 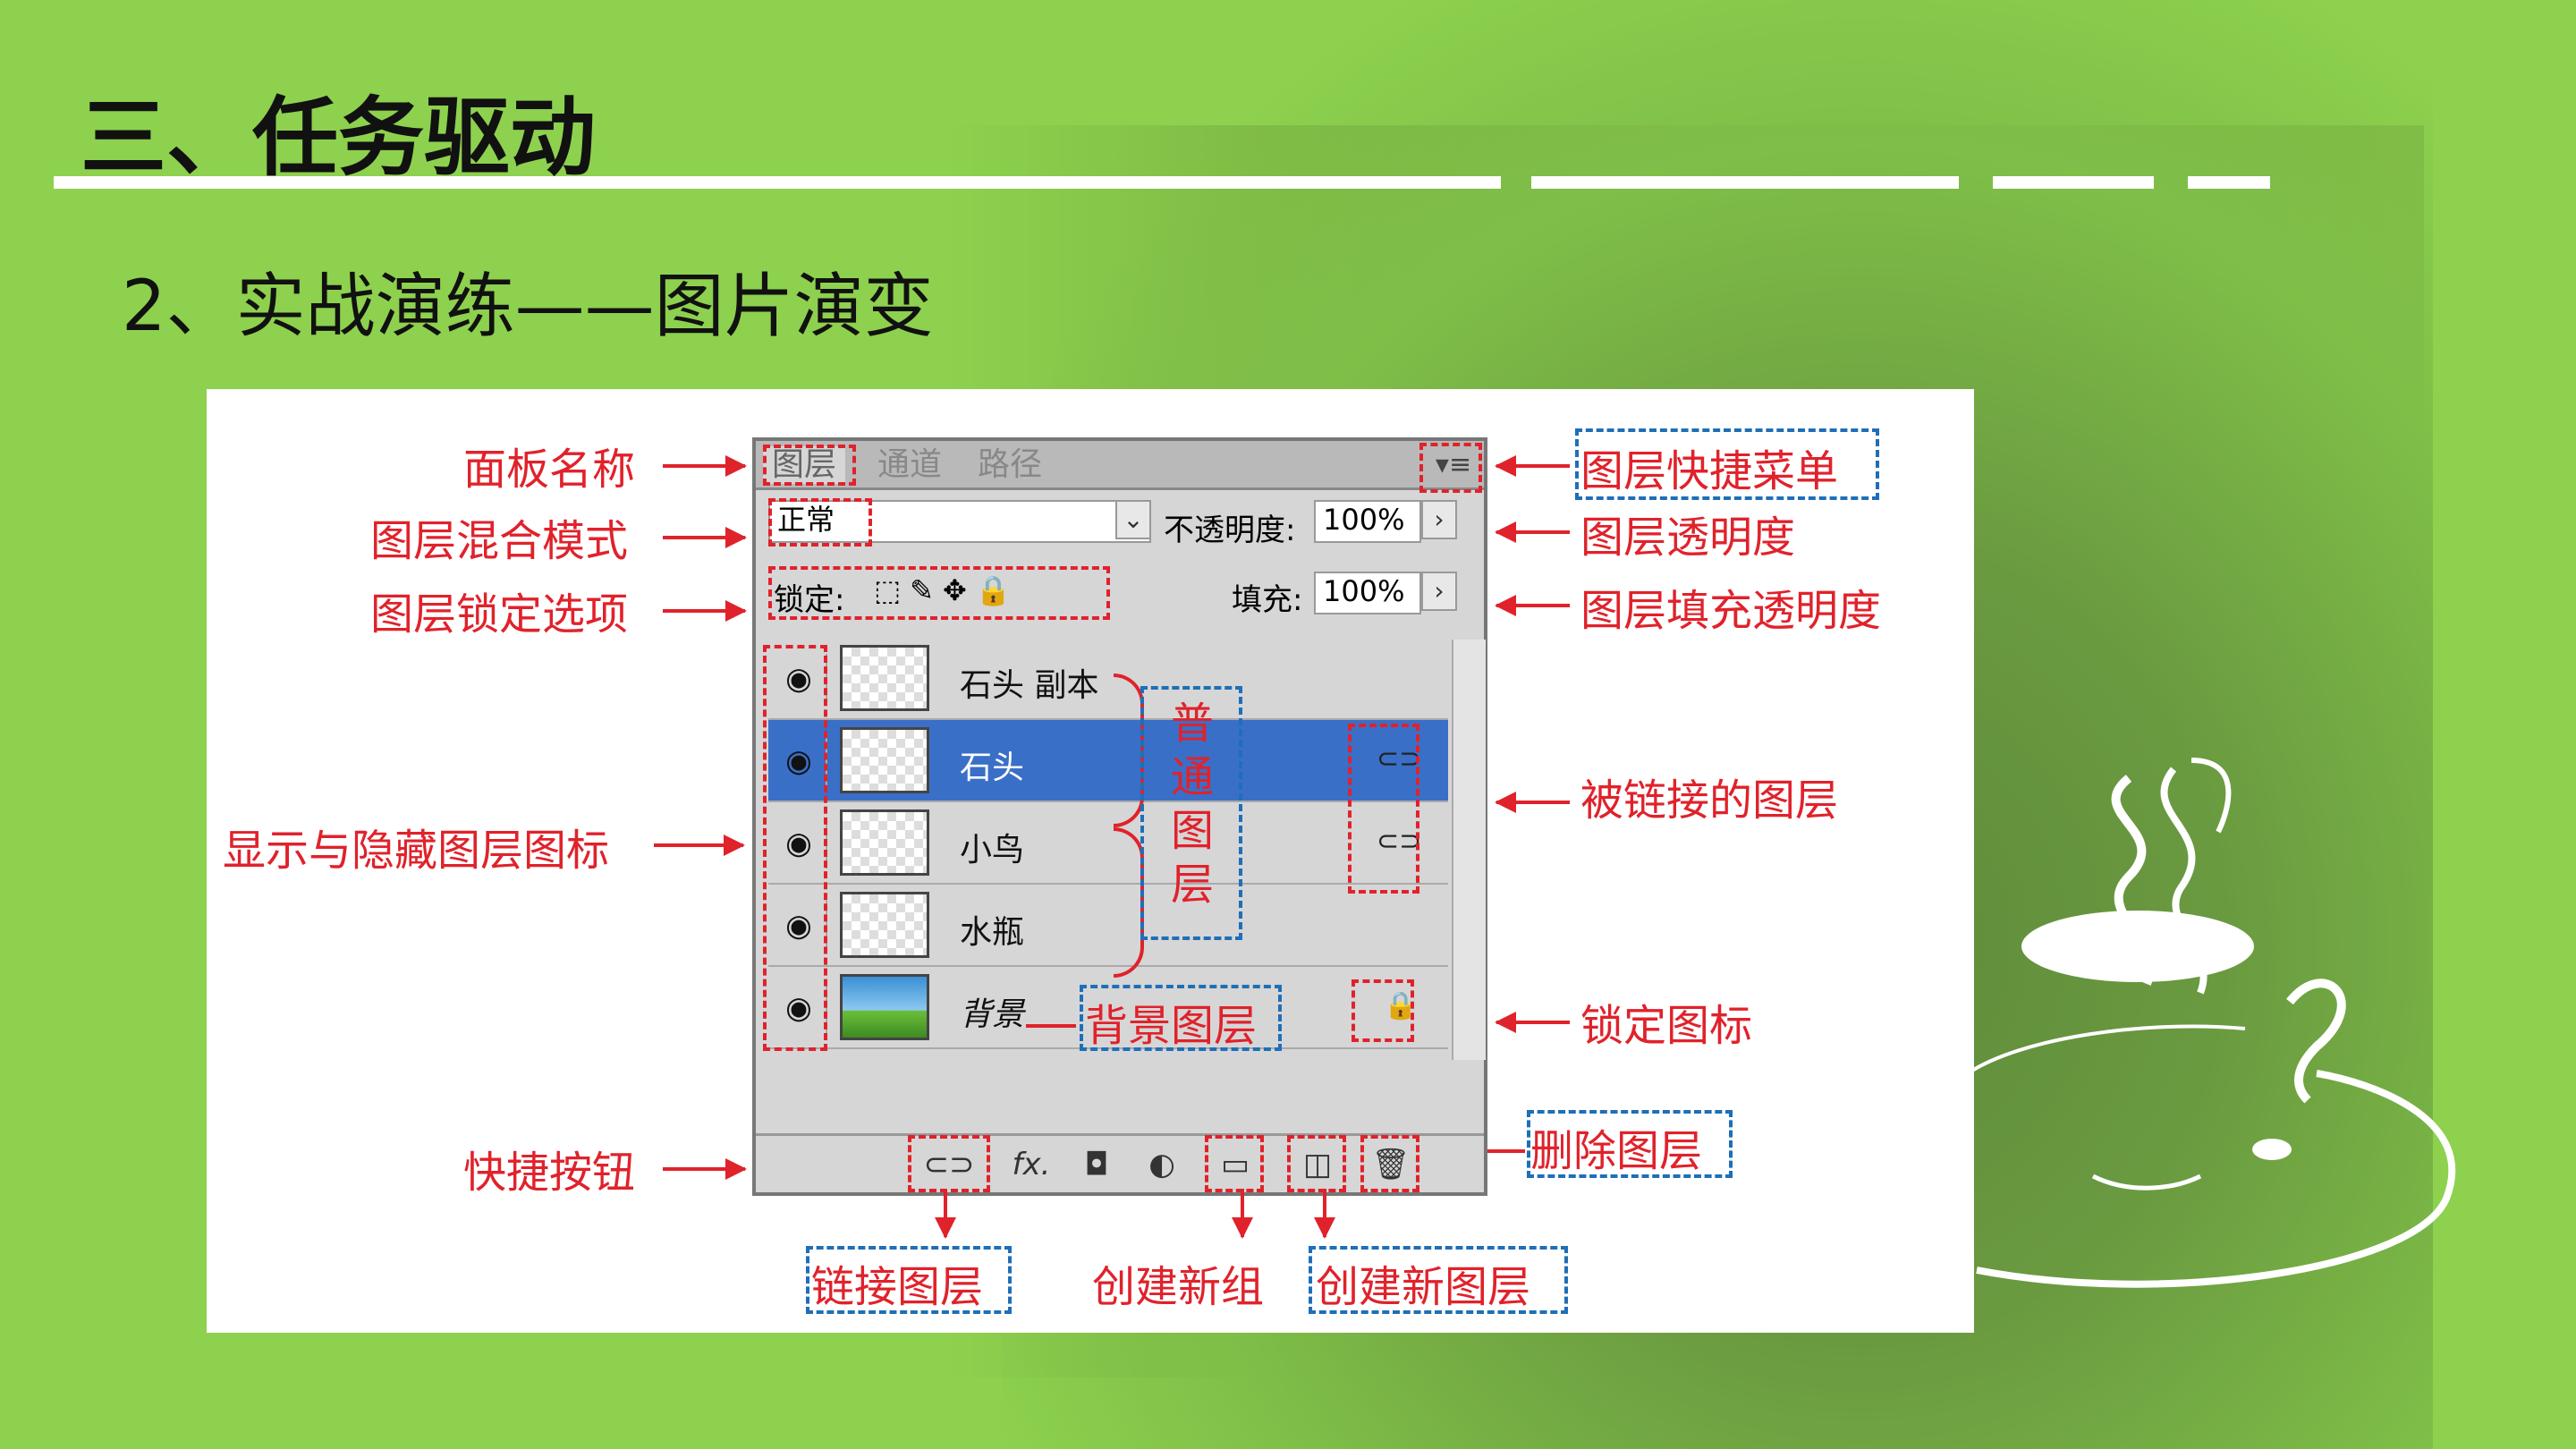 I want to click on adjustment-button: ◐, so click(x=1162, y=1164).